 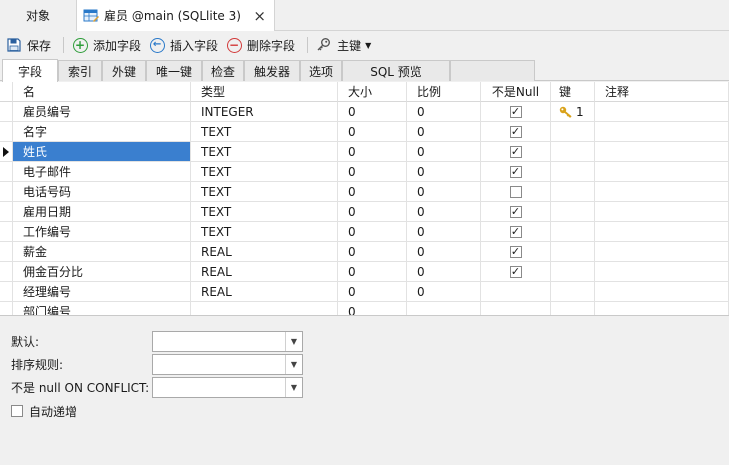 I want to click on field-name-cell: 佣金百分比, so click(x=102, y=272).